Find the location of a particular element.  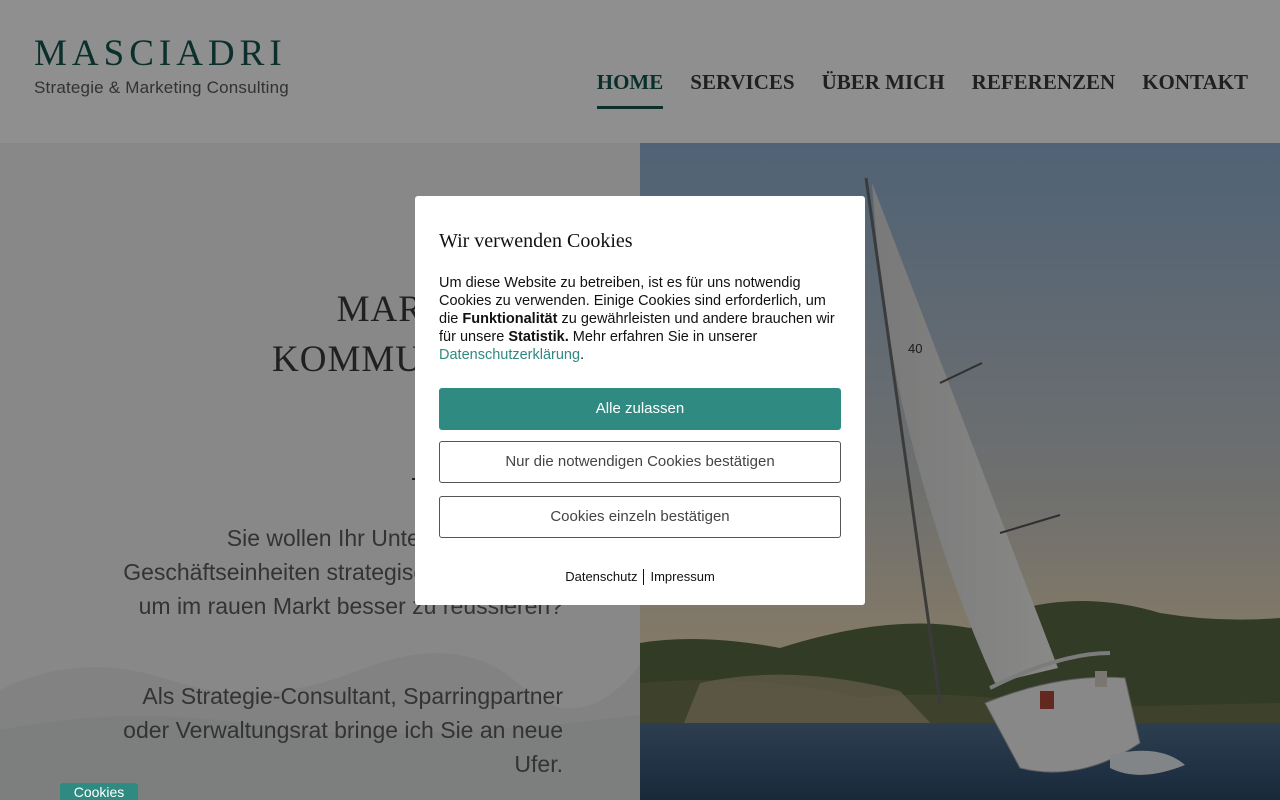

body-bold-statistics: Statistik. is located at coordinates (538, 337).